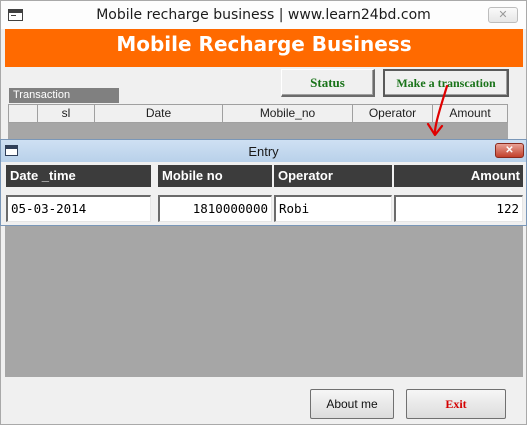 The height and width of the screenshot is (425, 527). I want to click on date-time-label: Date _time, so click(78, 176).